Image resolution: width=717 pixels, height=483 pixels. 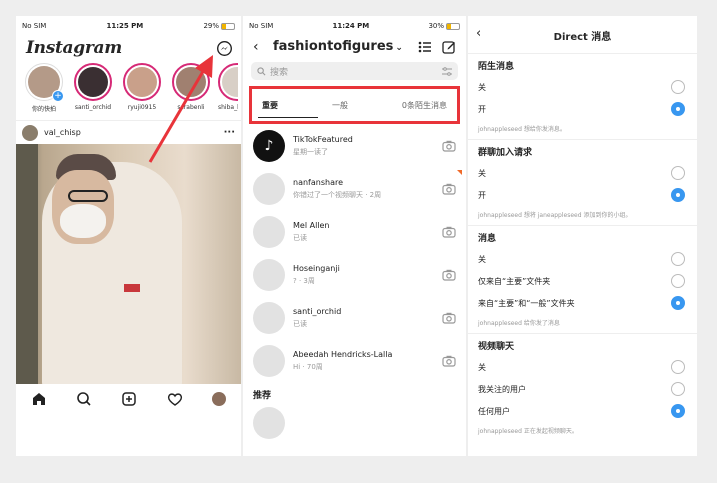 I want to click on chat-name: TikTokFeatured, so click(x=323, y=139).